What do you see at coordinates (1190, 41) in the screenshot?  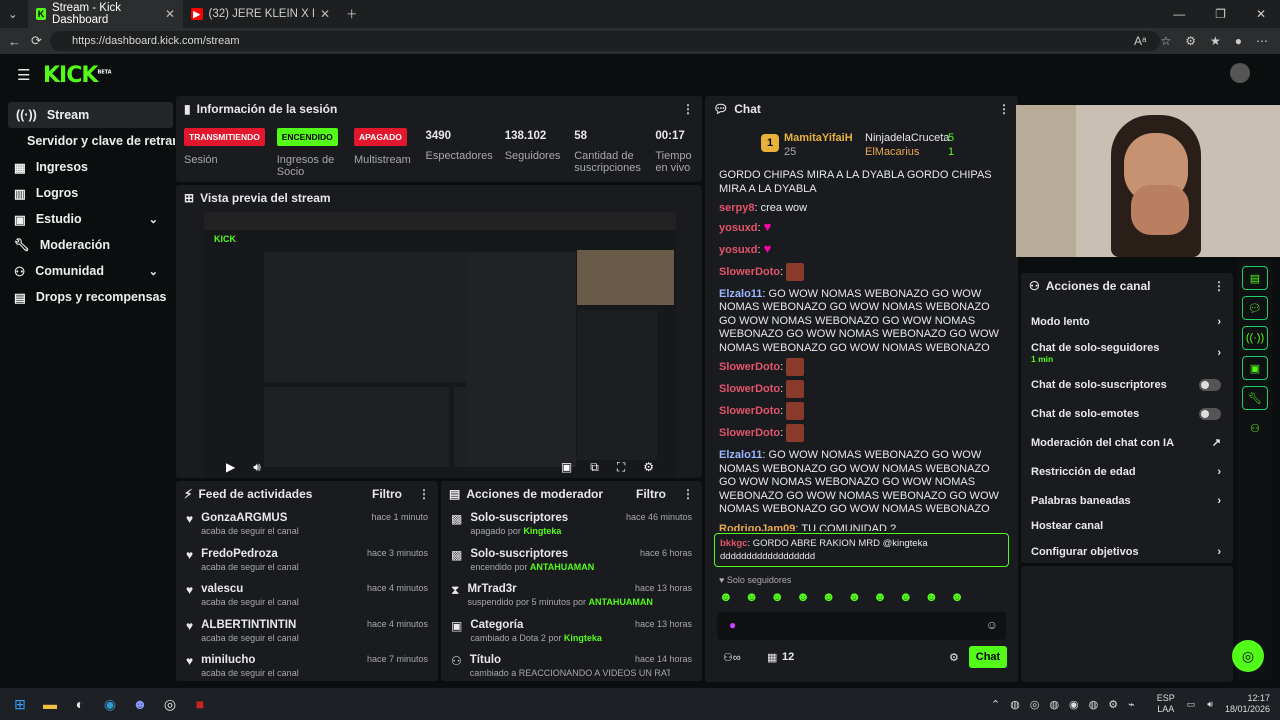 I see `extensions-icon: ⚙` at bounding box center [1190, 41].